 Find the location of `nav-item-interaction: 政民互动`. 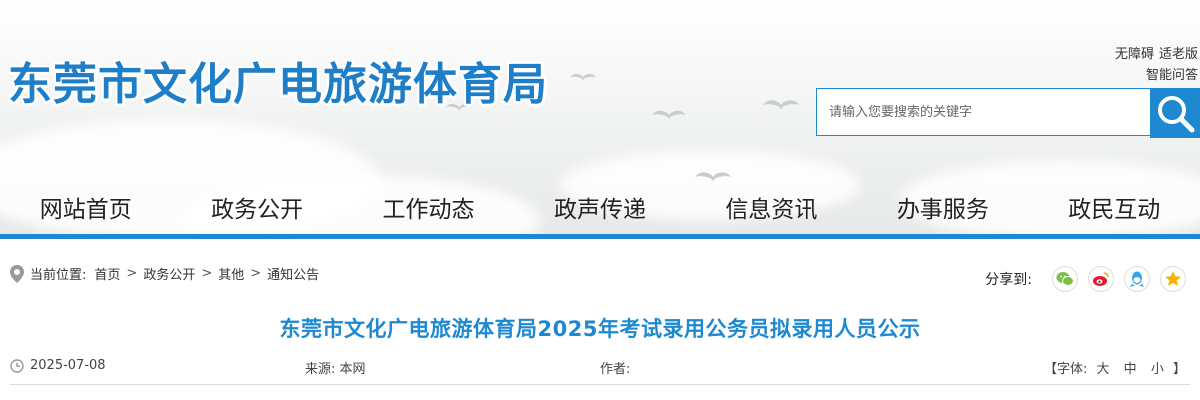

nav-item-interaction: 政民互动 is located at coordinates (1114, 211).